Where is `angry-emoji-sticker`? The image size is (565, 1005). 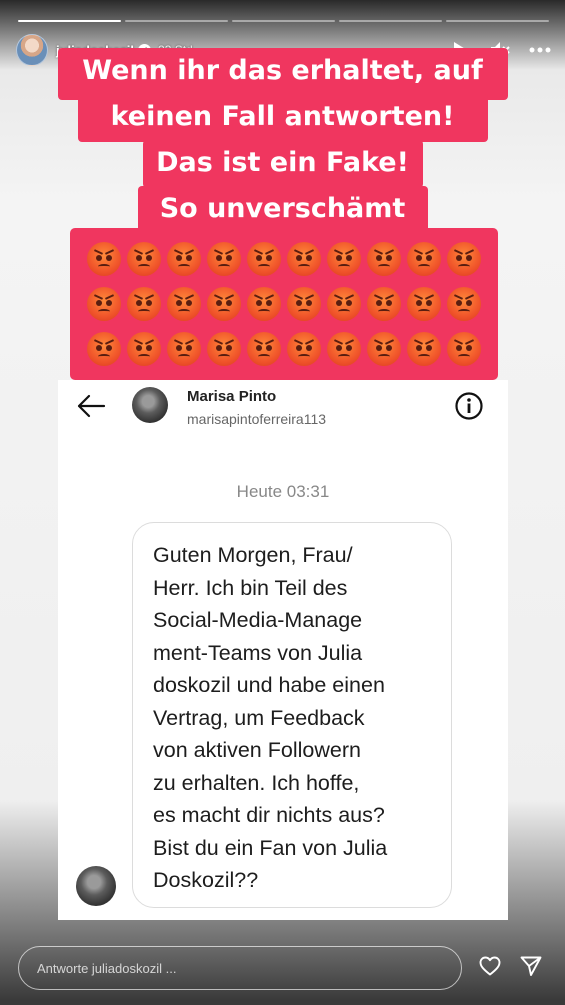
angry-emoji-sticker is located at coordinates (284, 304).